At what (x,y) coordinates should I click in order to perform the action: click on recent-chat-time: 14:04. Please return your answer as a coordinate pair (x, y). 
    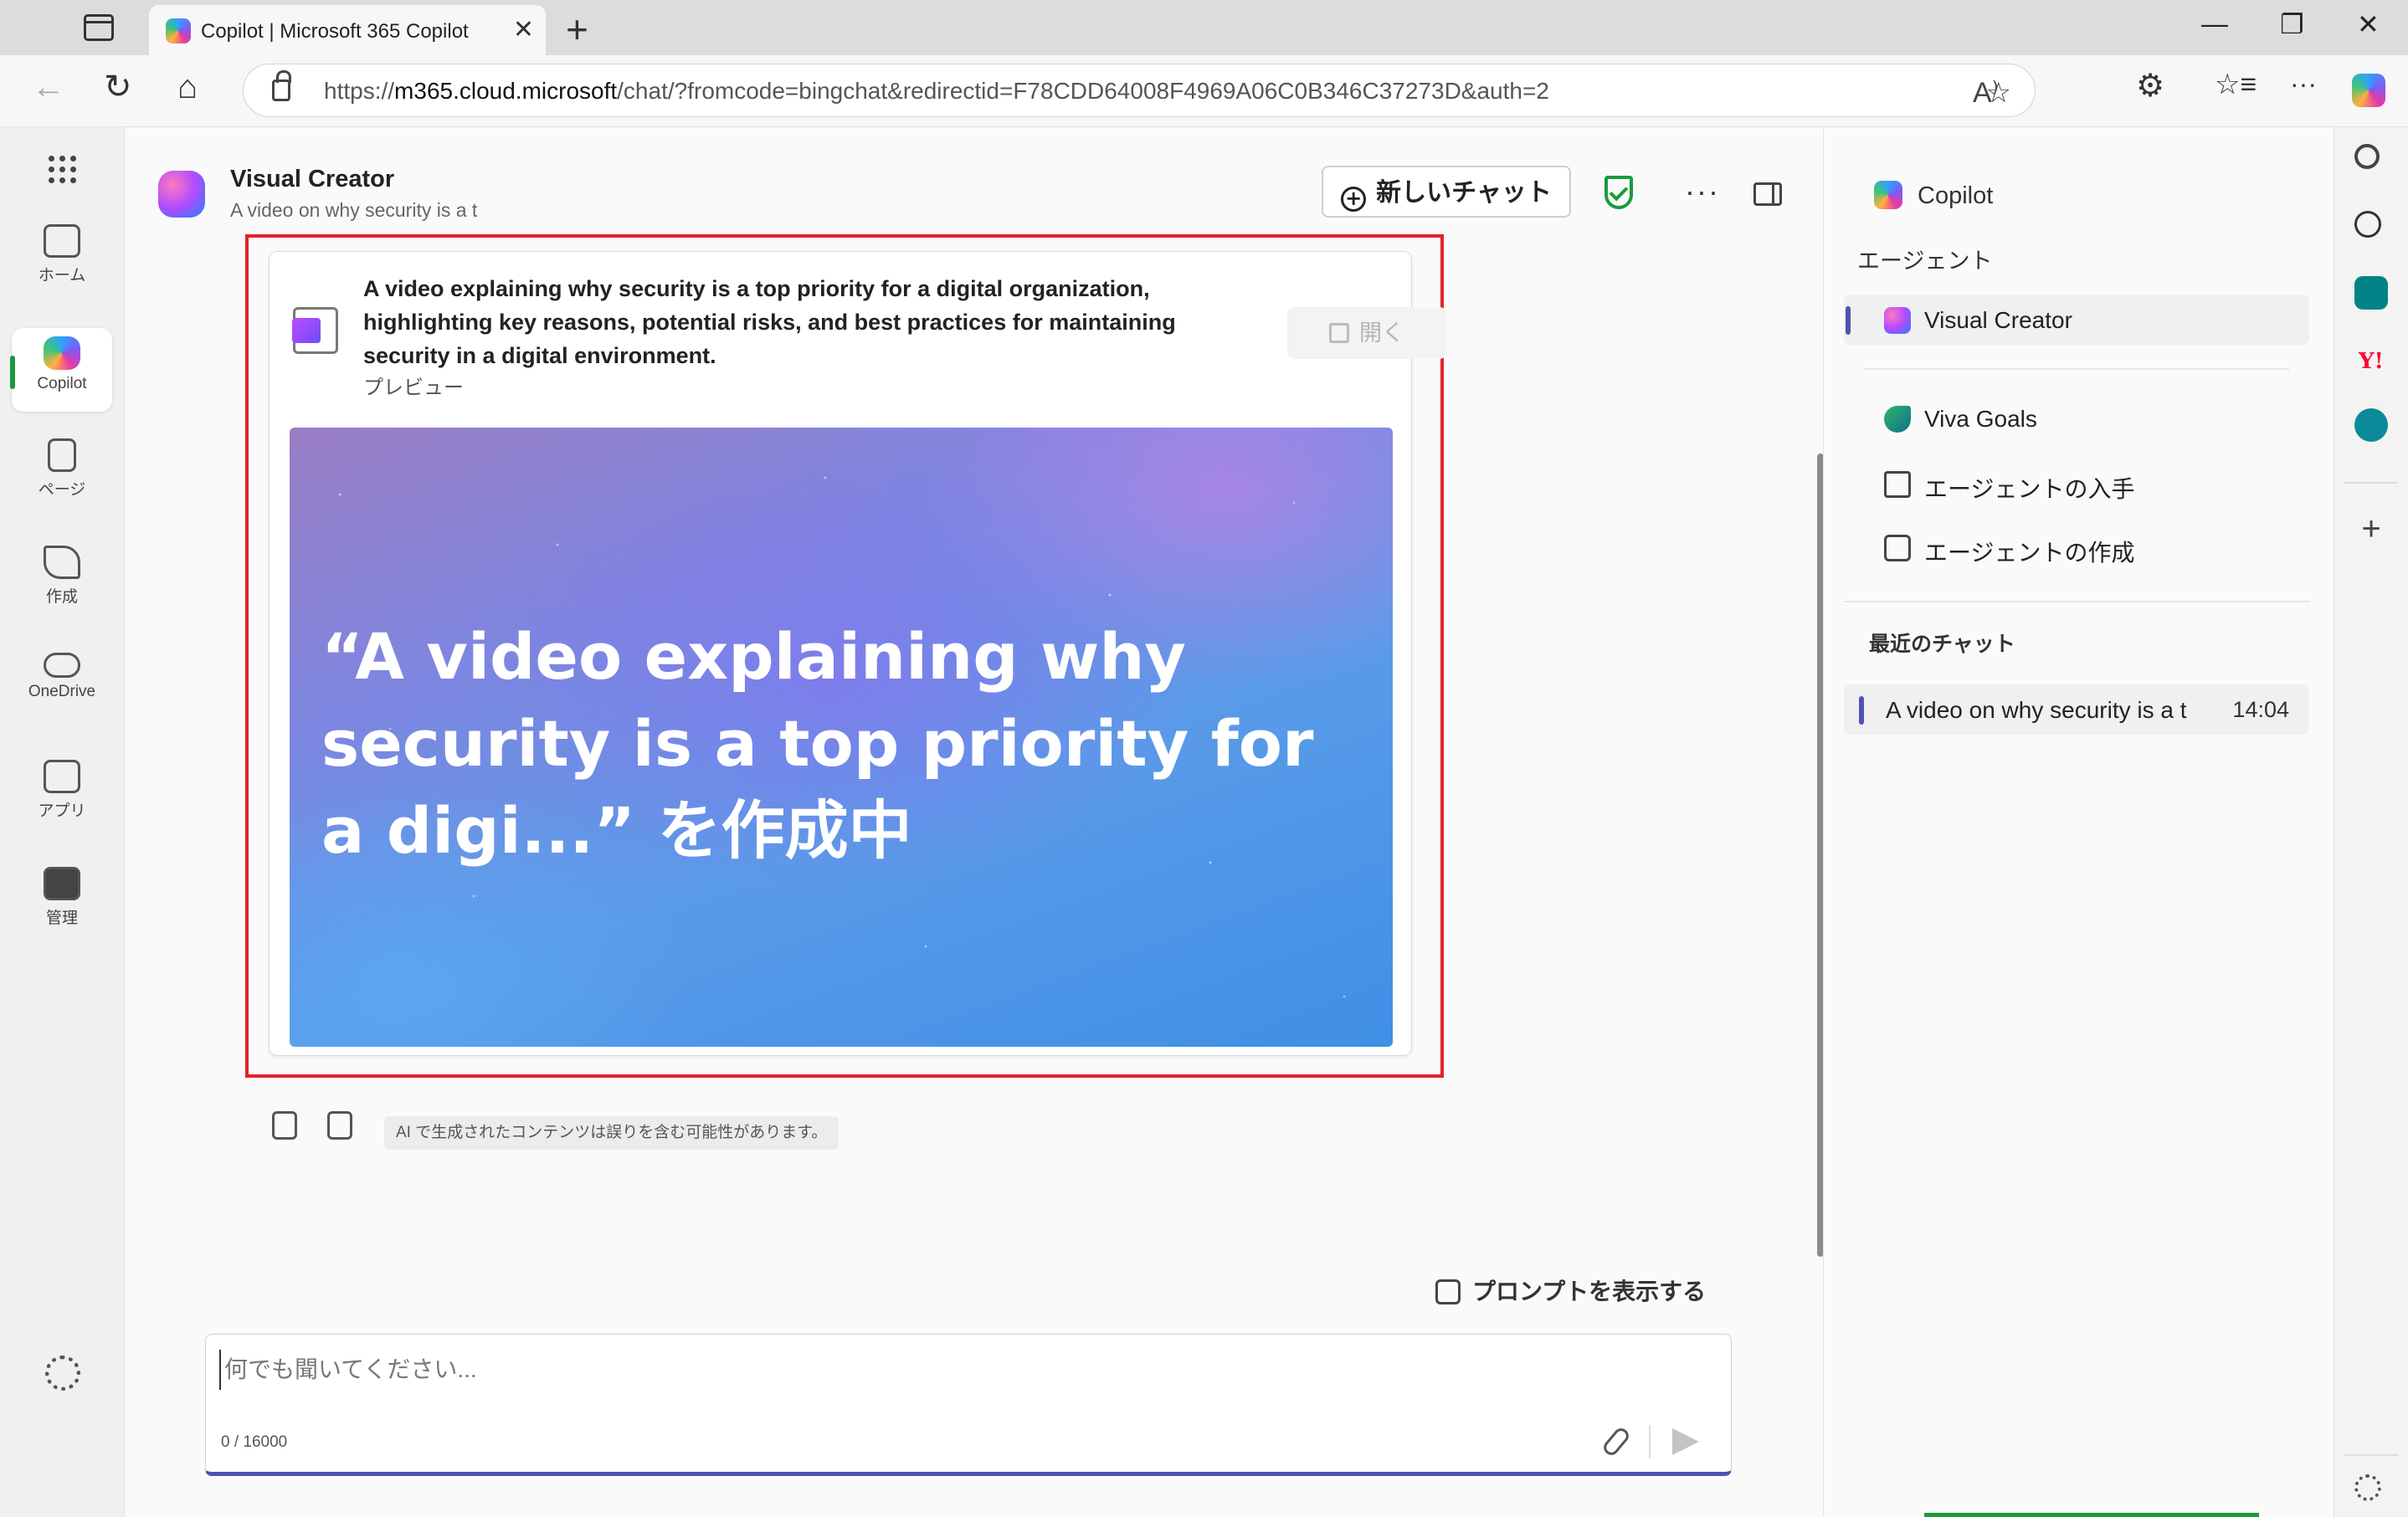
    Looking at the image, I should click on (2260, 709).